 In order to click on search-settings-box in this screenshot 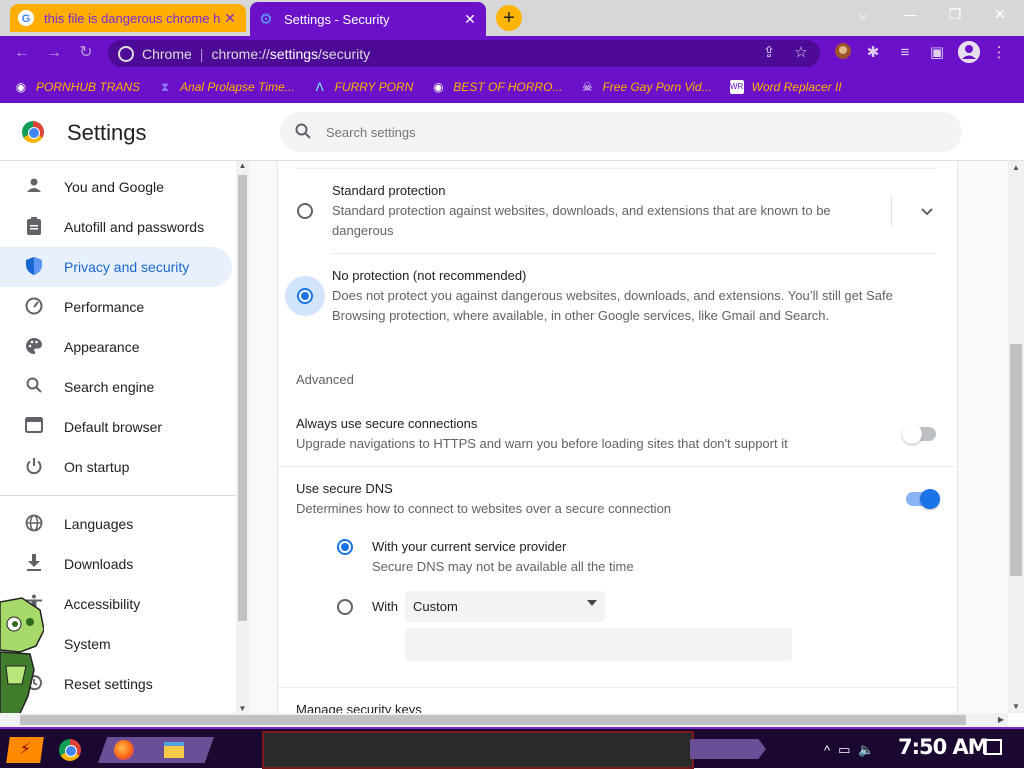, I will do `click(621, 132)`.